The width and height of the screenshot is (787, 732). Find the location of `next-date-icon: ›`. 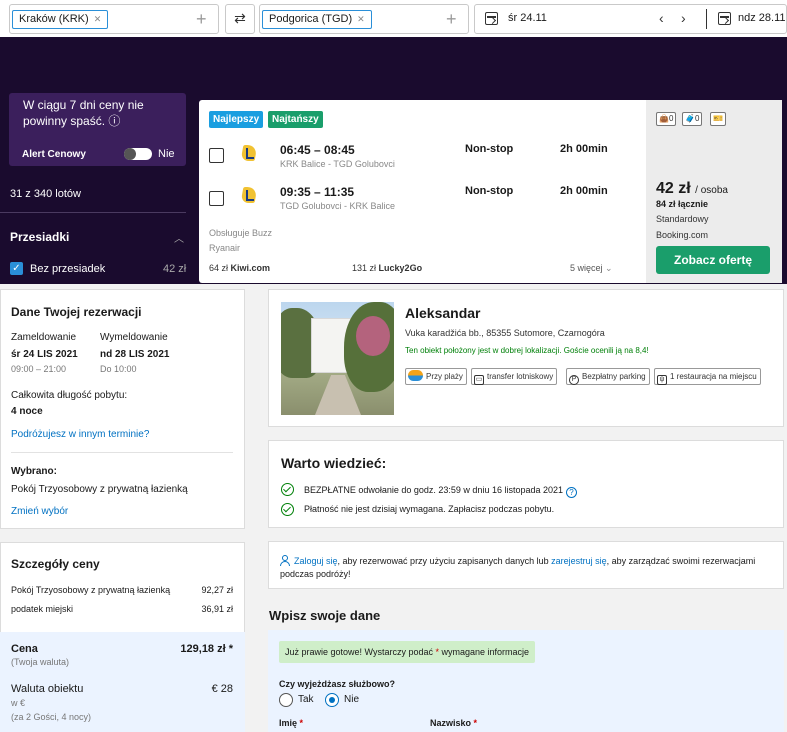

next-date-icon: › is located at coordinates (683, 18).